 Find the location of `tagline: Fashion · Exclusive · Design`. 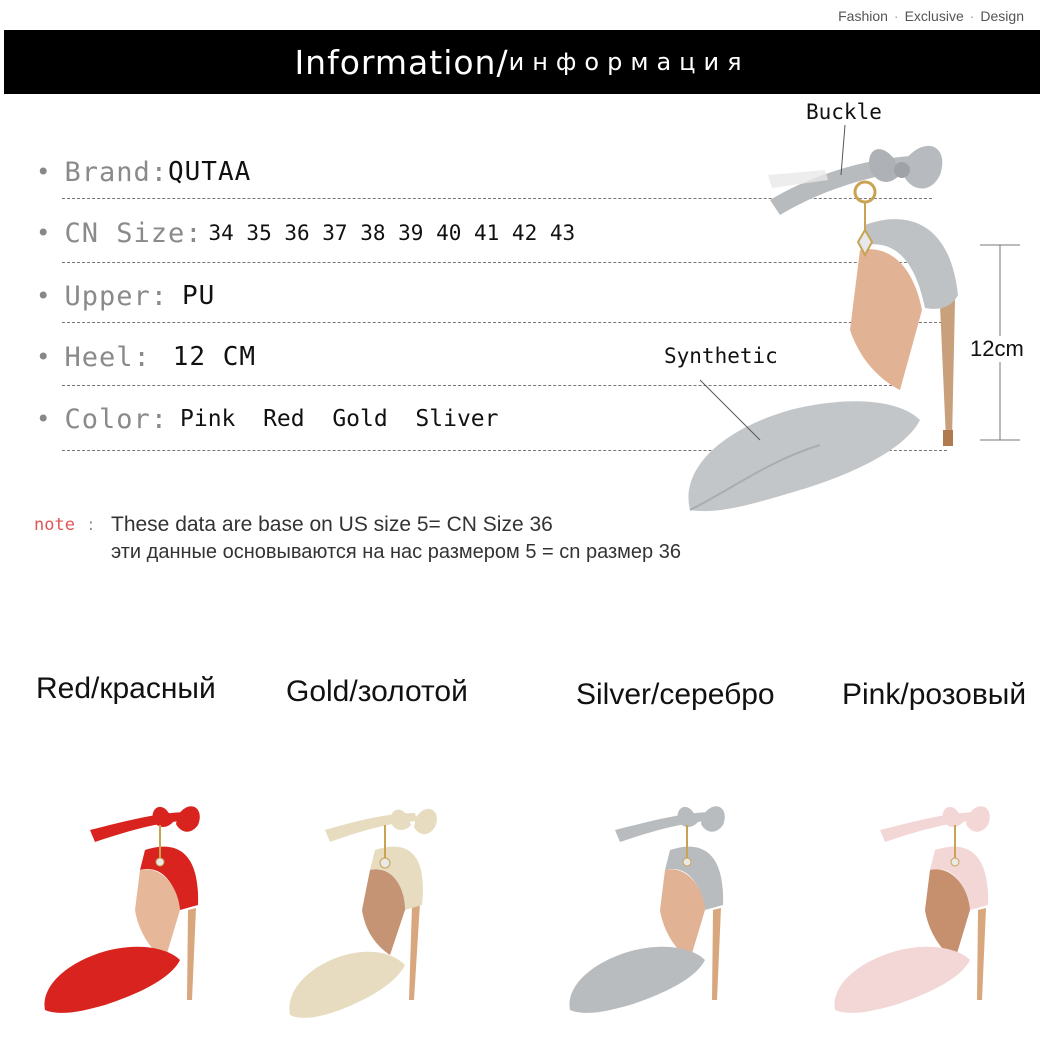

tagline: Fashion · Exclusive · Design is located at coordinates (931, 16).